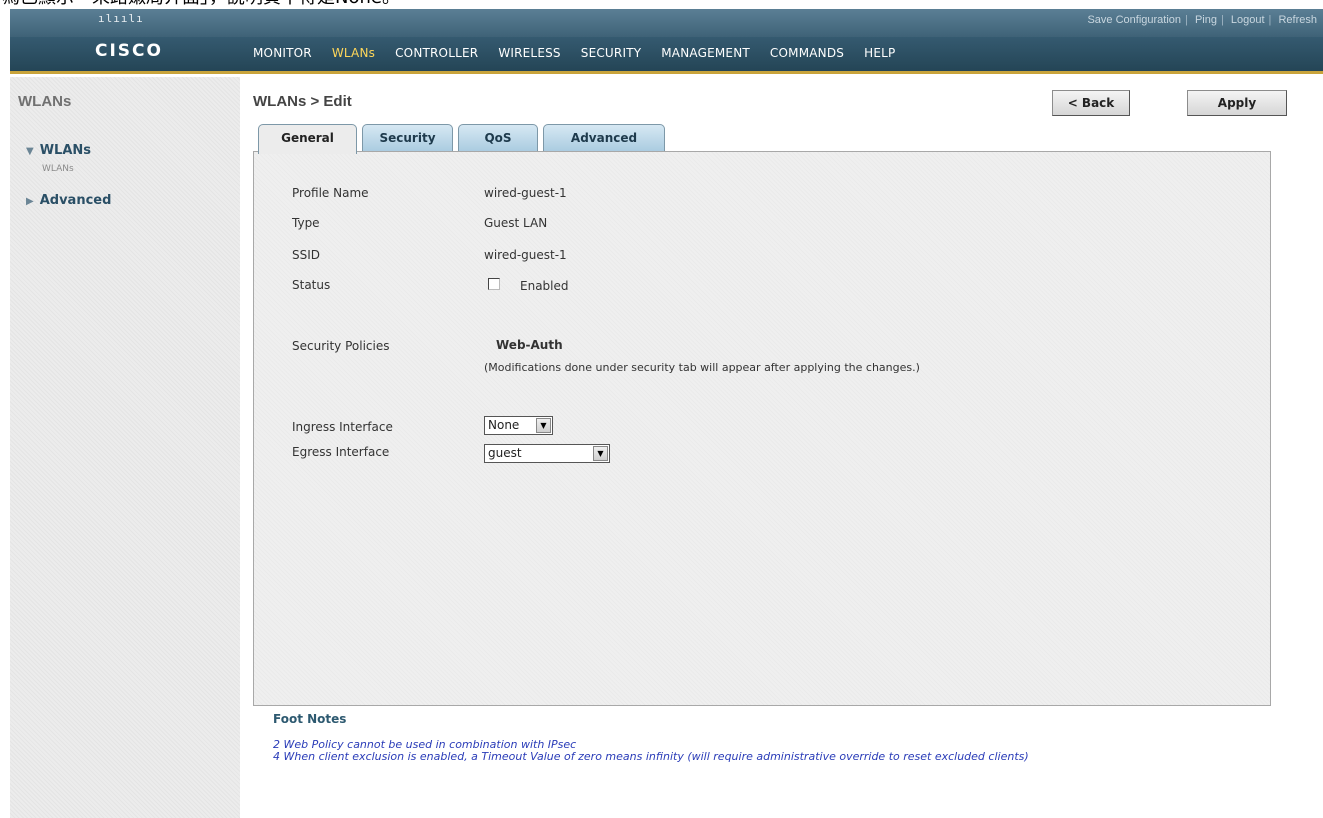 Image resolution: width=1323 pixels, height=818 pixels. I want to click on menu-wlans: WLANs, so click(353, 53).